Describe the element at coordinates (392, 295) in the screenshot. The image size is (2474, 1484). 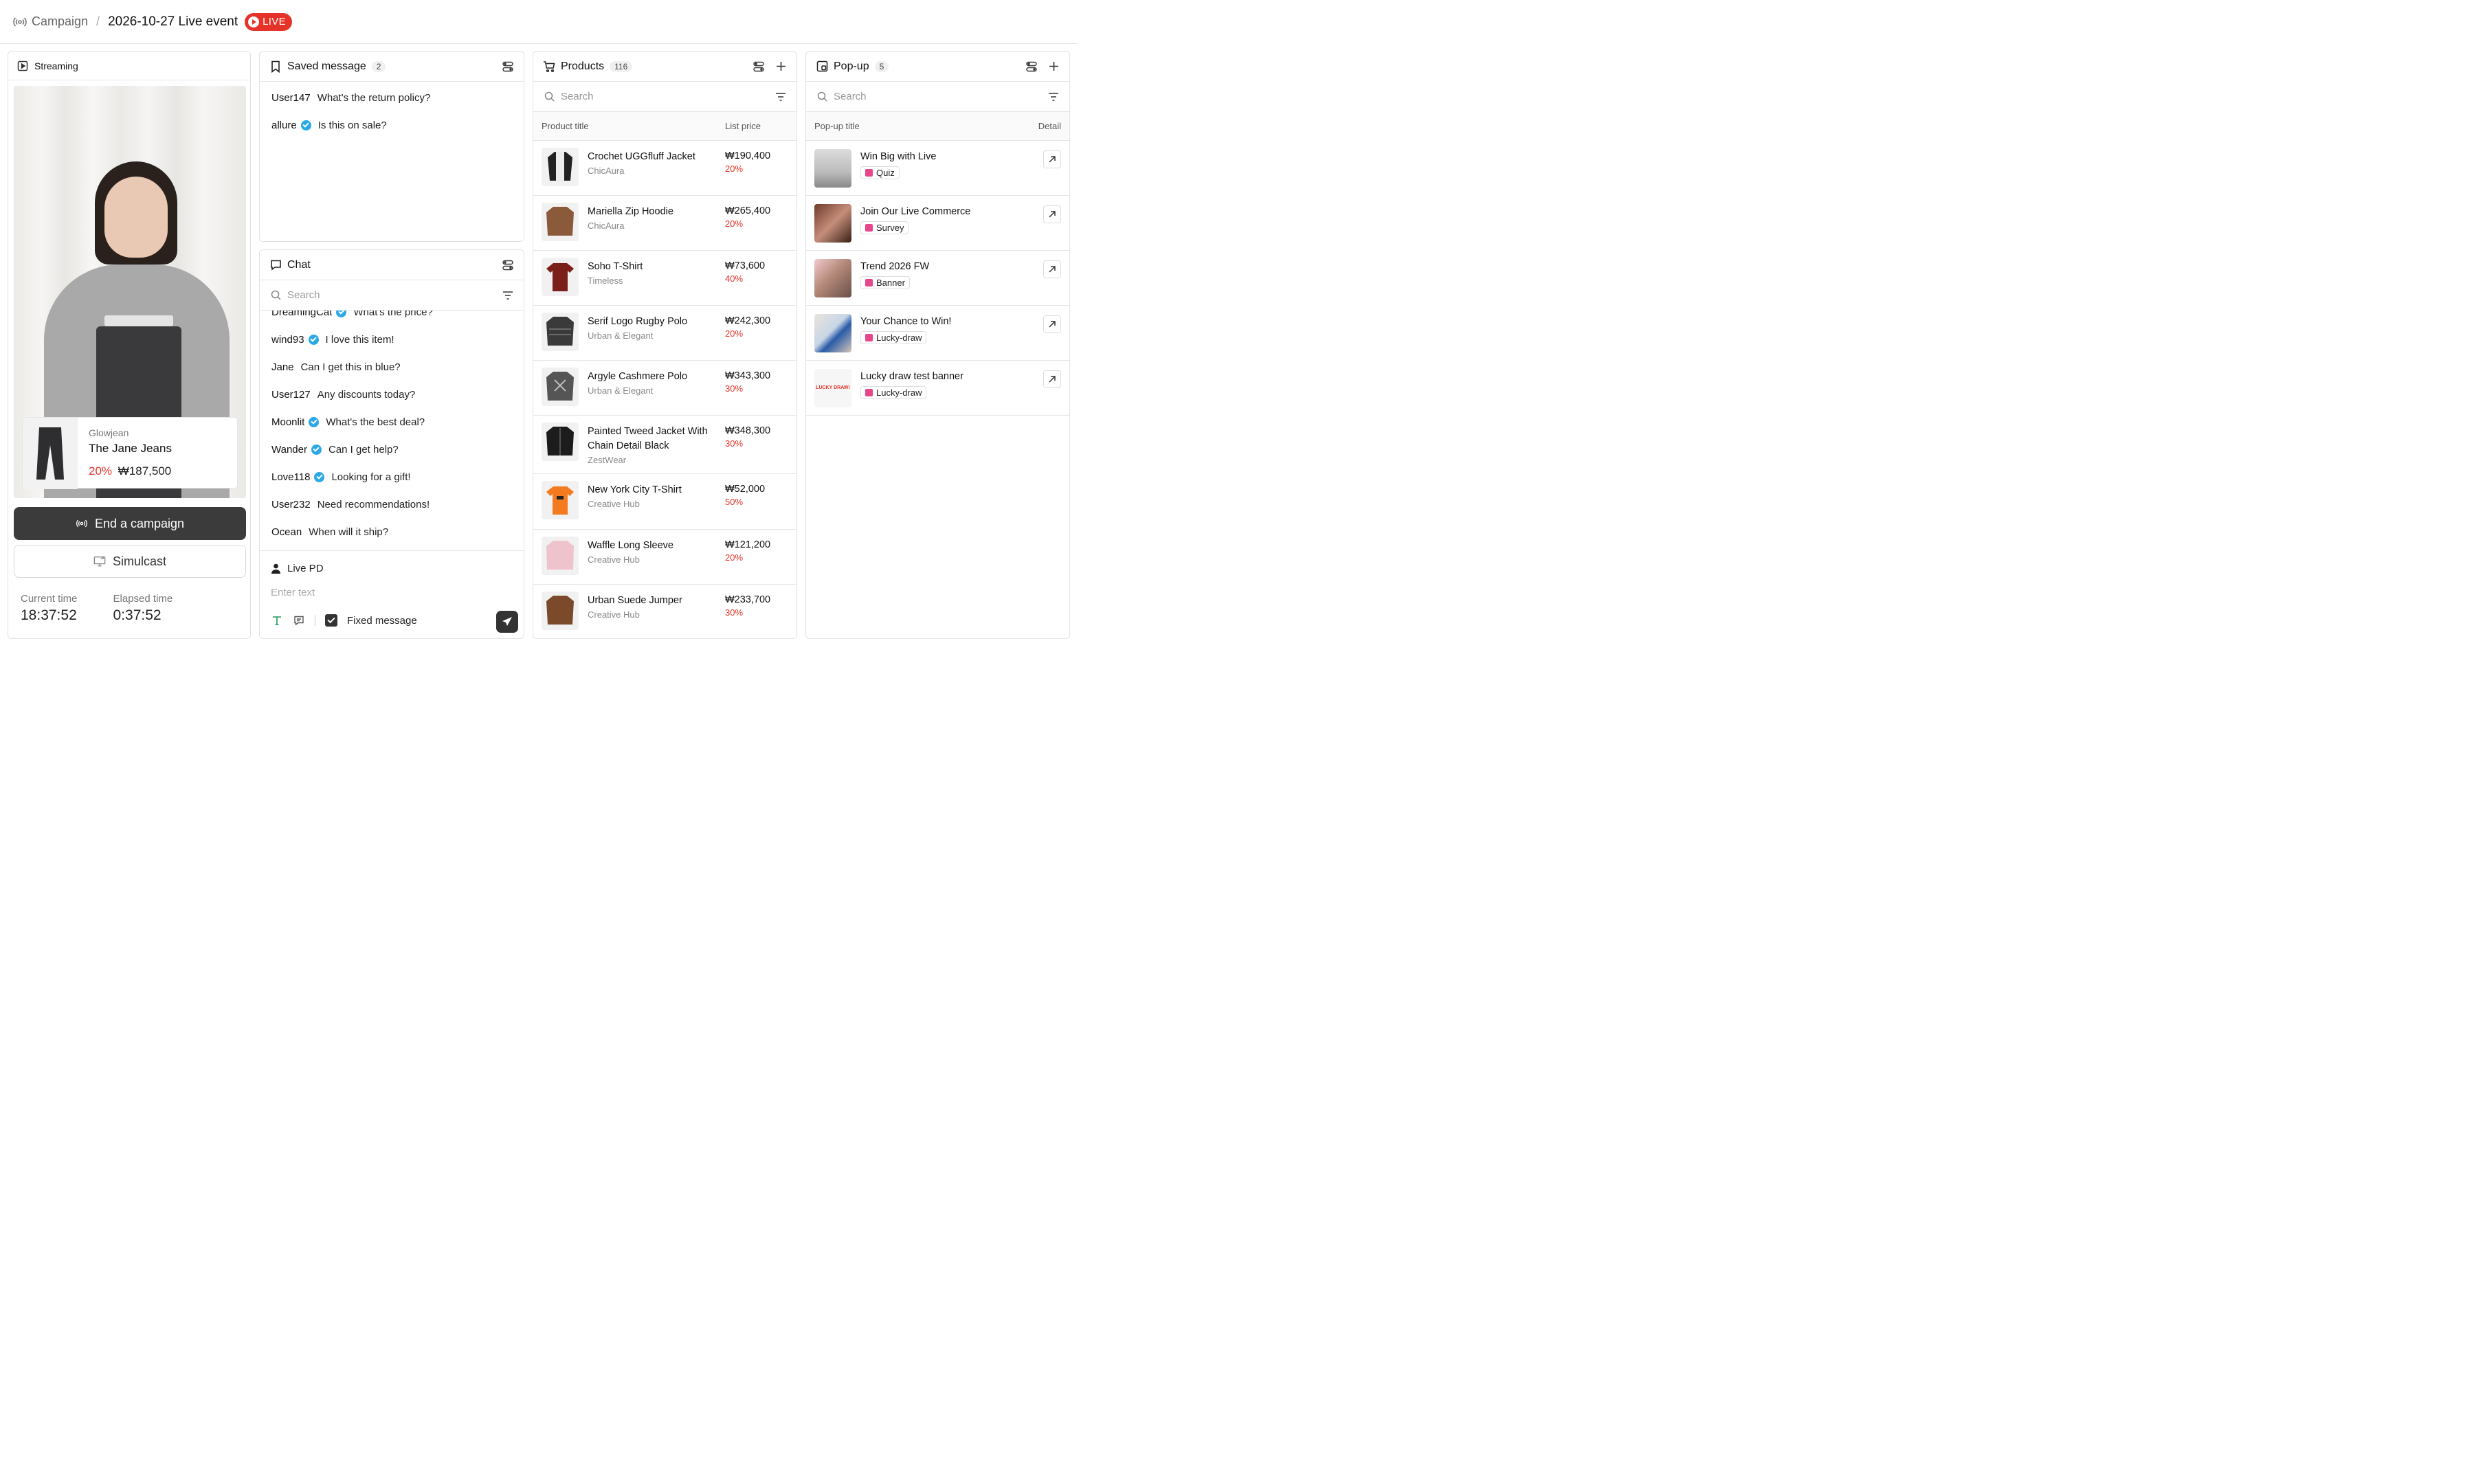
I see `chat-search: Search` at that location.